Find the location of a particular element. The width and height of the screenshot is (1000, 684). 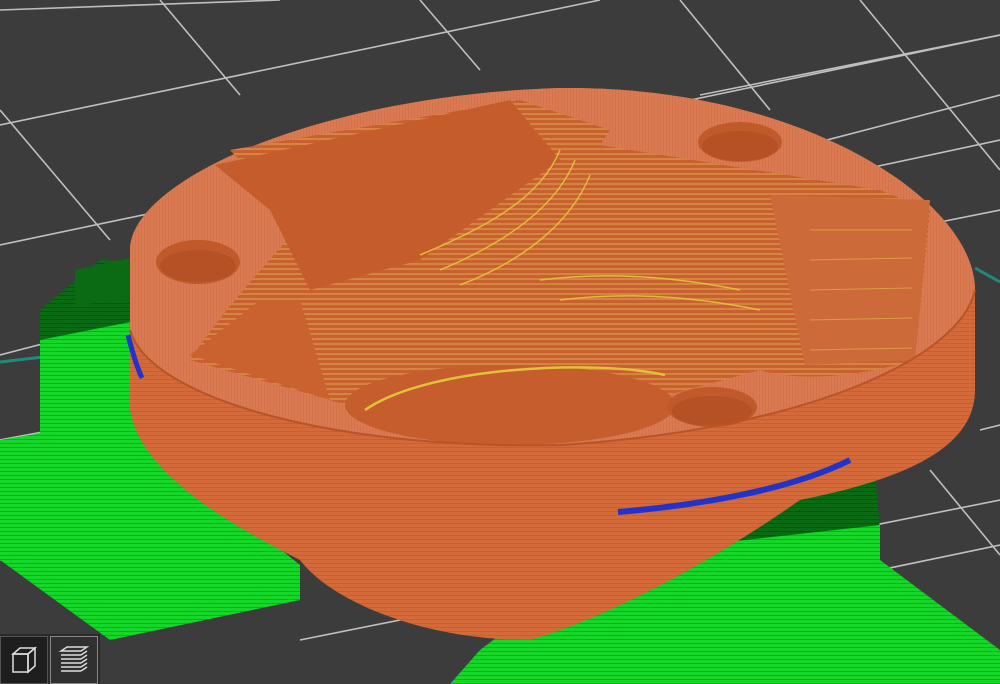

layers-view-button is located at coordinates (74, 660).